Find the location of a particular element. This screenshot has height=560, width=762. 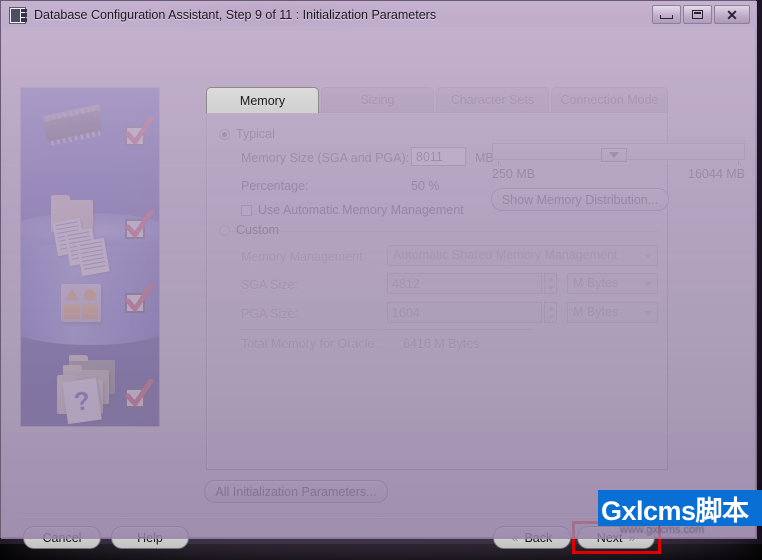

maximize-button is located at coordinates (697, 14).